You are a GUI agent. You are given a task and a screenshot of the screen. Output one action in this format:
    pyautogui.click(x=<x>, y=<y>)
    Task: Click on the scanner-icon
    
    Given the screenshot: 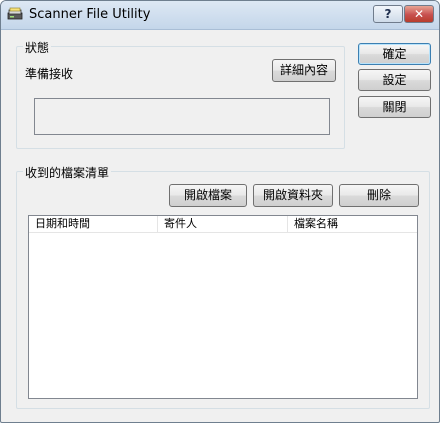 What is the action you would take?
    pyautogui.click(x=15, y=13)
    